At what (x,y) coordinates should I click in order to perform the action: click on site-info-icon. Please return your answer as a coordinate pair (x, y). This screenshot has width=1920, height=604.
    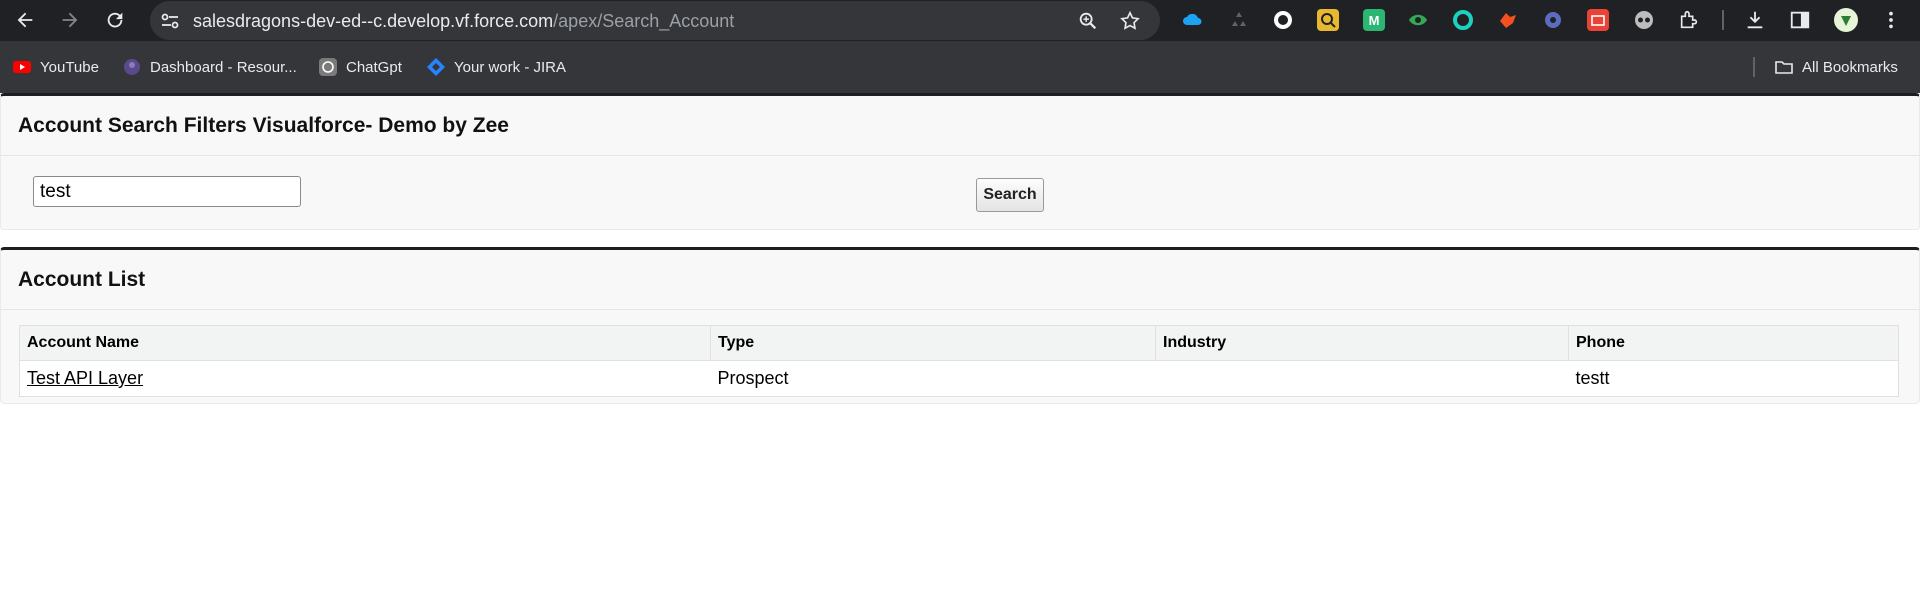
    Looking at the image, I should click on (170, 21).